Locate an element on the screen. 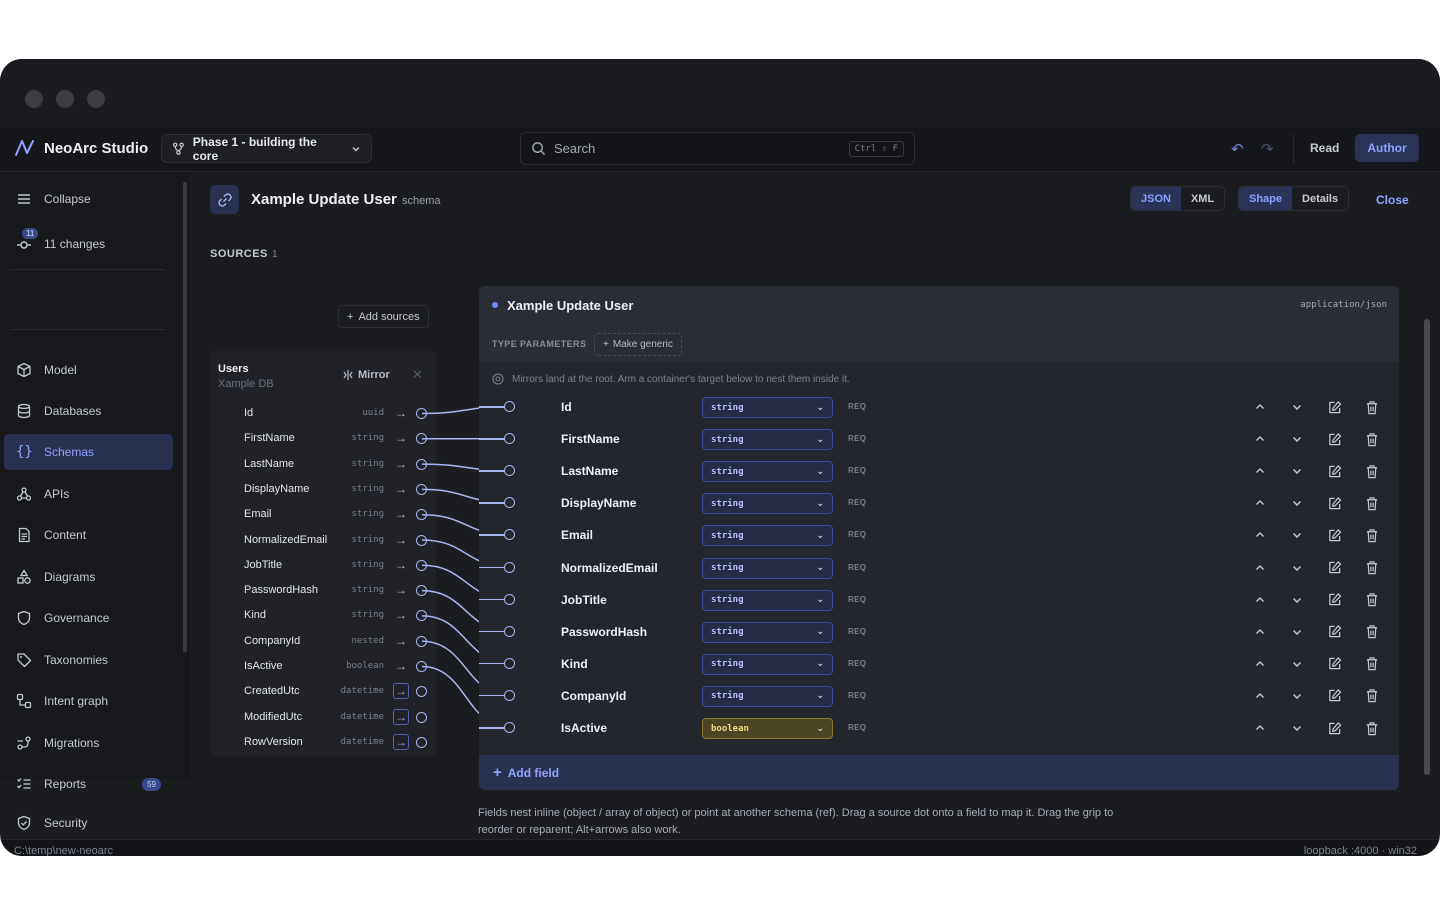 This screenshot has height=900, width=1440. sidebar-scrollbar is located at coordinates (185, 417).